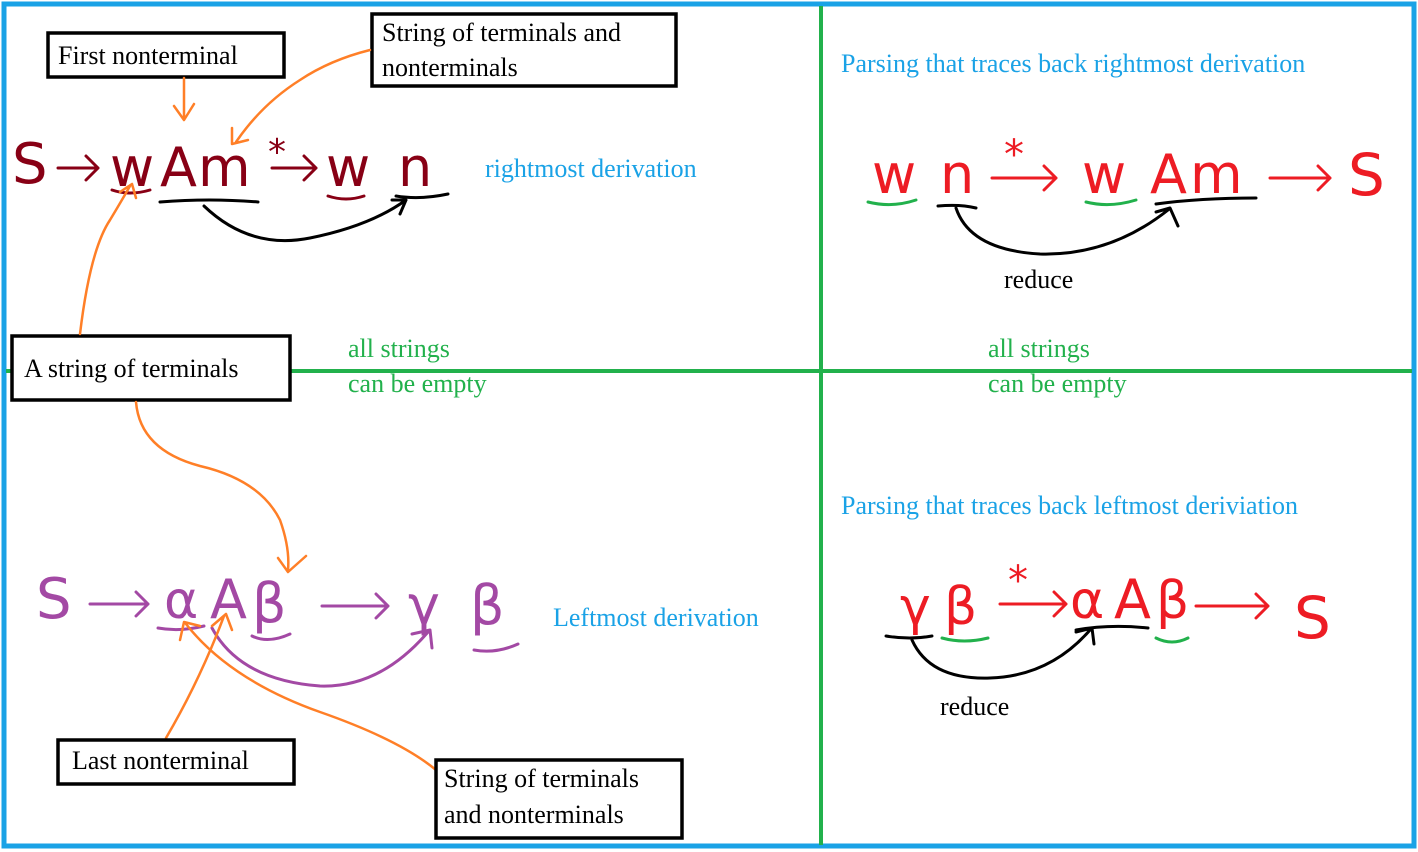 The image size is (1418, 852). I want to click on br-beta2: β, so click(1172, 601).